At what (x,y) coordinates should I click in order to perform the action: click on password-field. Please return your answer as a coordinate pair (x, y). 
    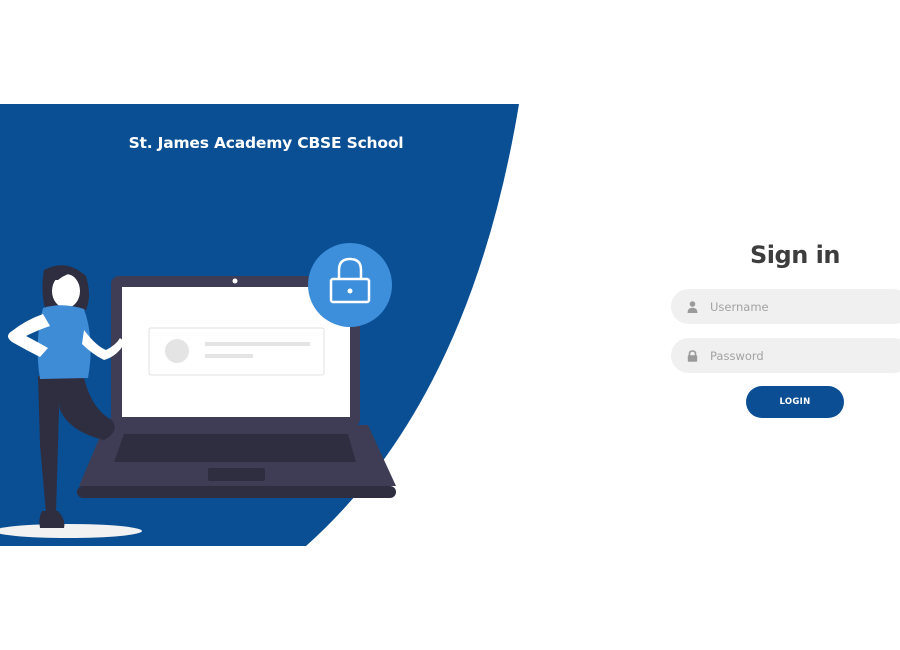
    Looking at the image, I should click on (785, 355).